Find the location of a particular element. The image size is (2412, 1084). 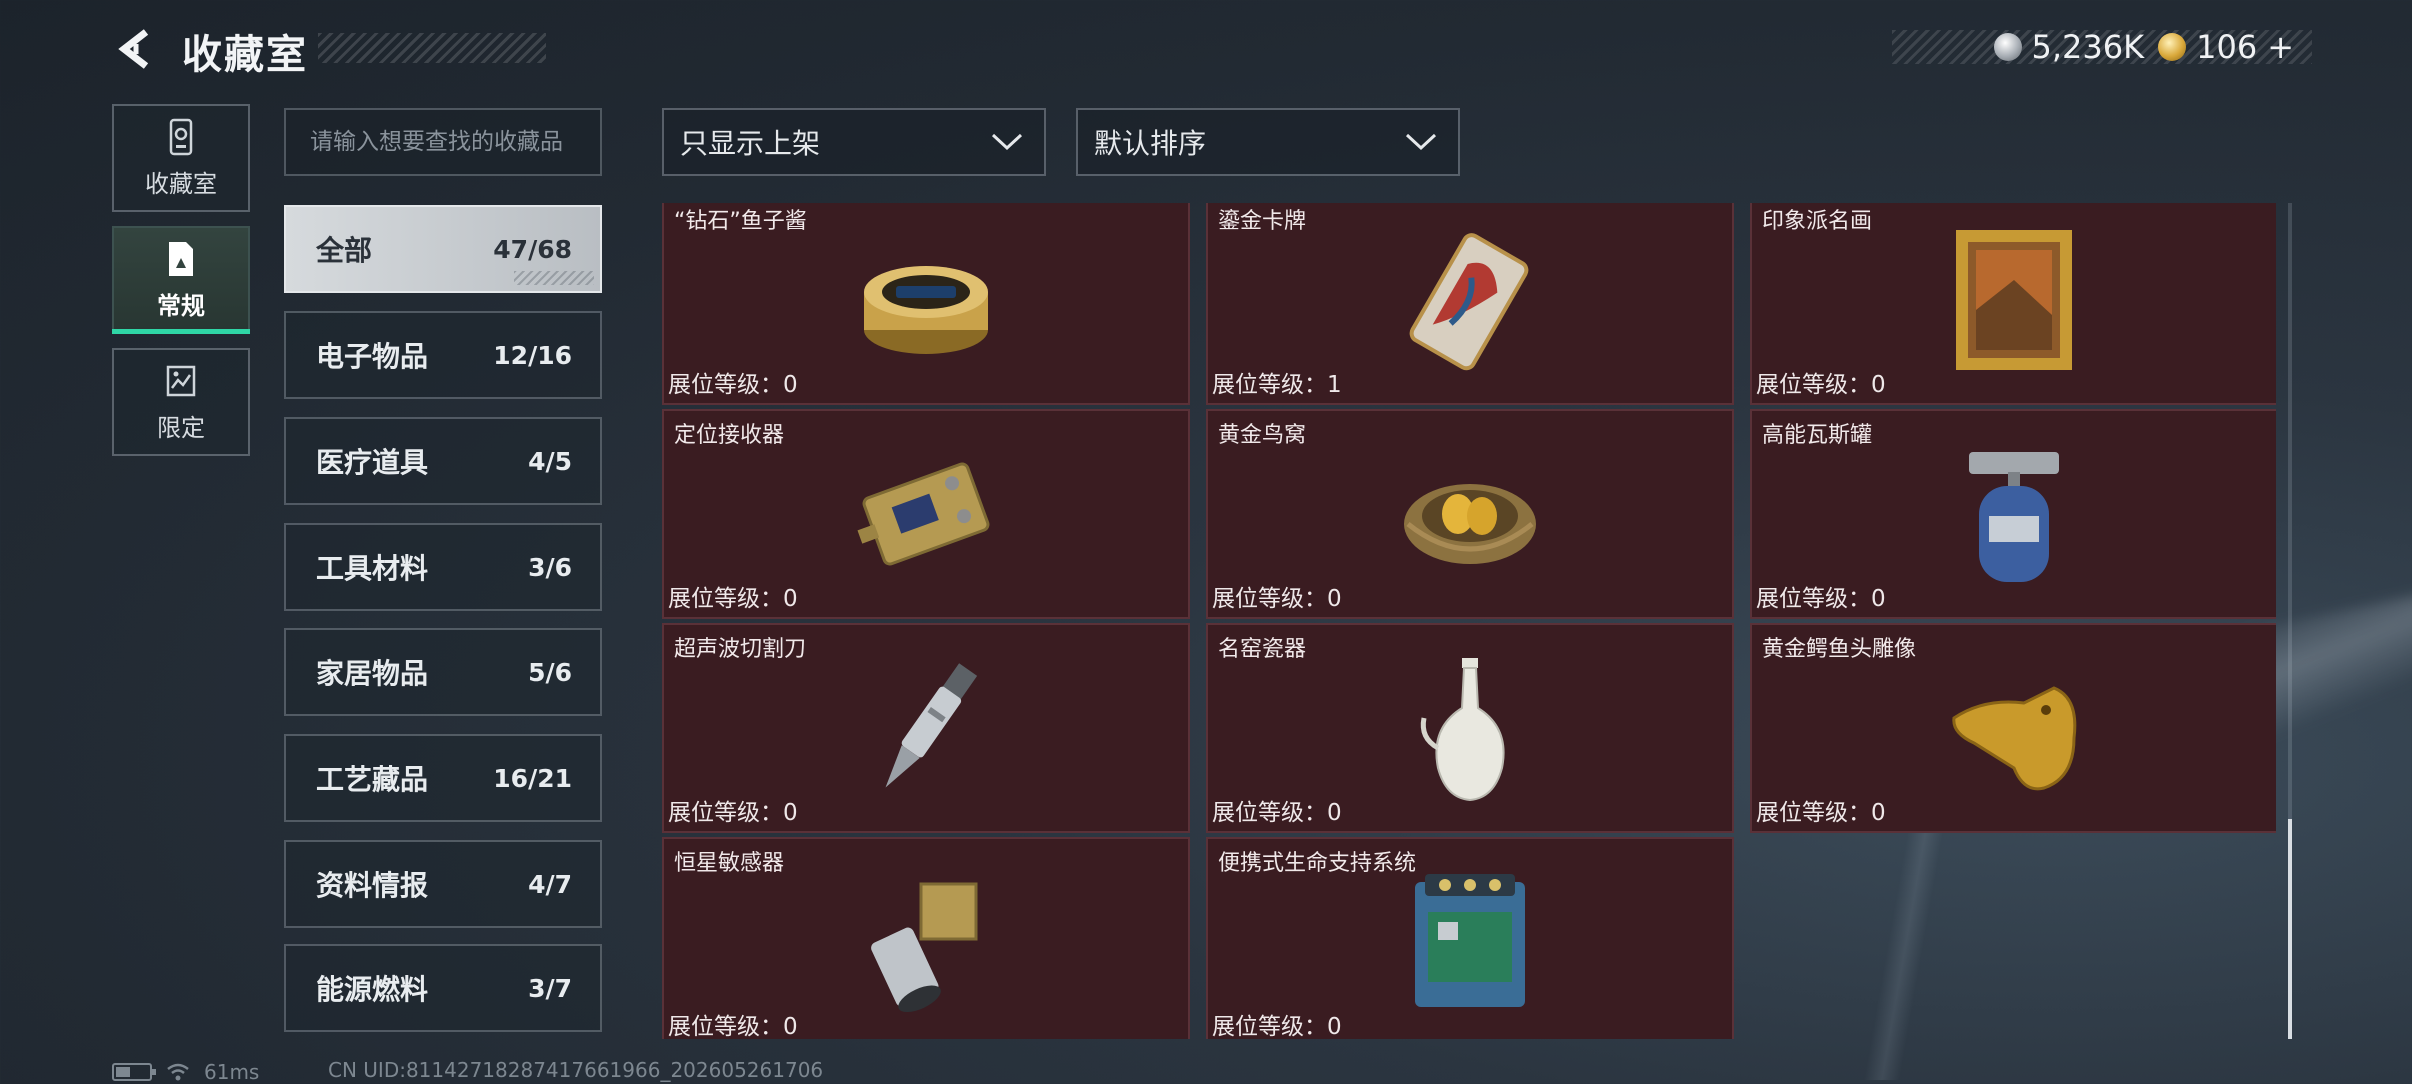

category-count: 3/6 is located at coordinates (550, 567).